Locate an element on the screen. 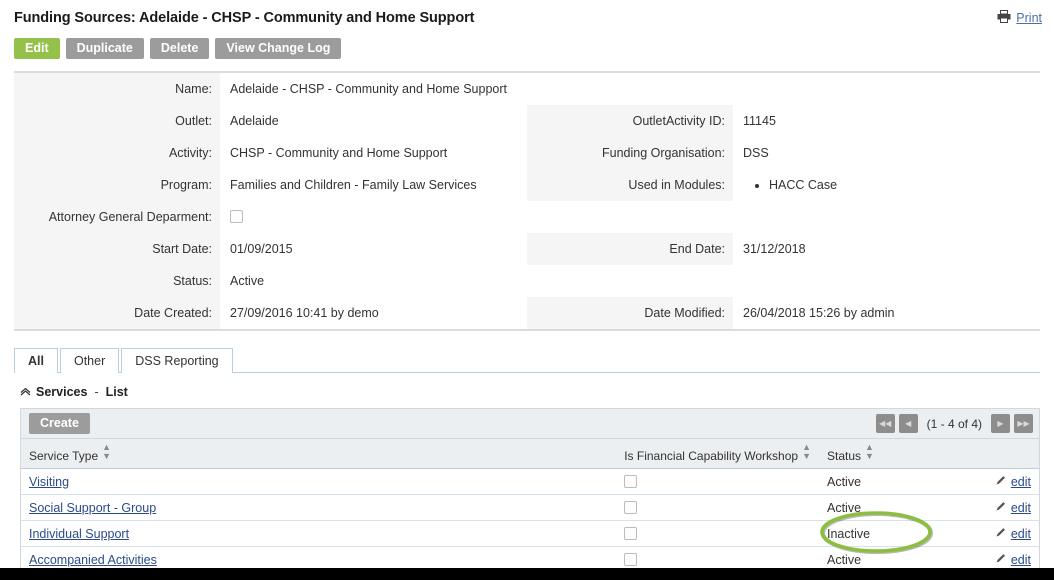 The image size is (1054, 580). value-activity: CHSP - Community and Home Support is located at coordinates (339, 153).